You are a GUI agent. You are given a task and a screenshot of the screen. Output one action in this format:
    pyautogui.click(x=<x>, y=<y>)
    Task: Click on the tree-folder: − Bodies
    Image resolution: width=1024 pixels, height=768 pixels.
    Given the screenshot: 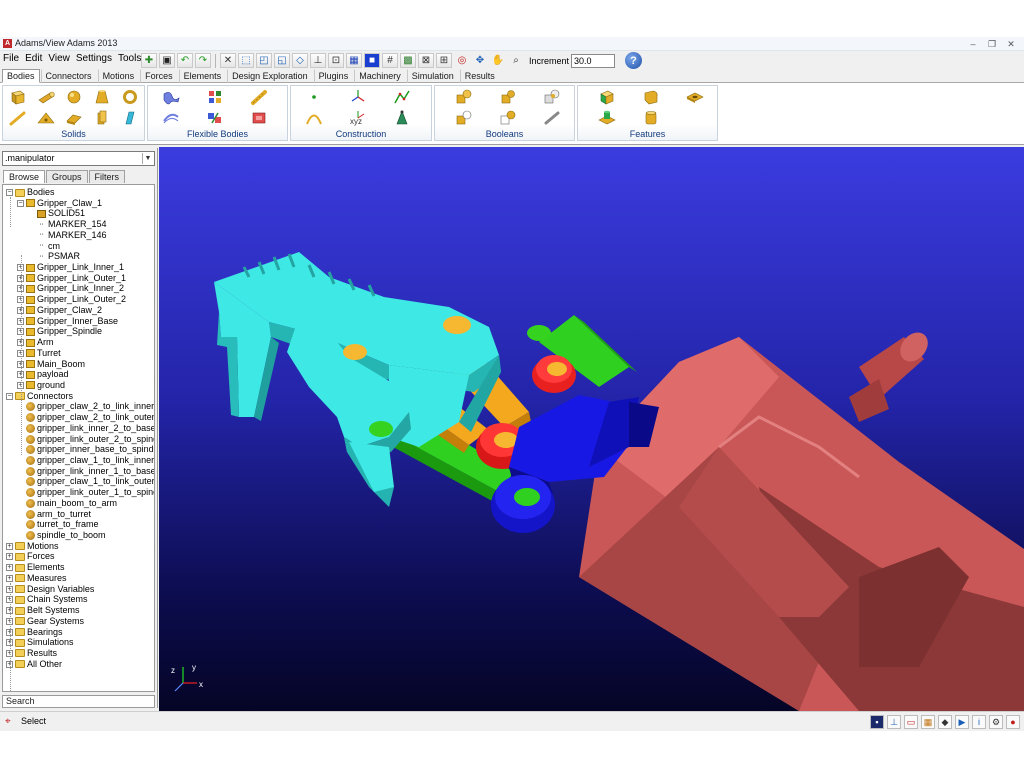 What is the action you would take?
    pyautogui.click(x=30, y=192)
    